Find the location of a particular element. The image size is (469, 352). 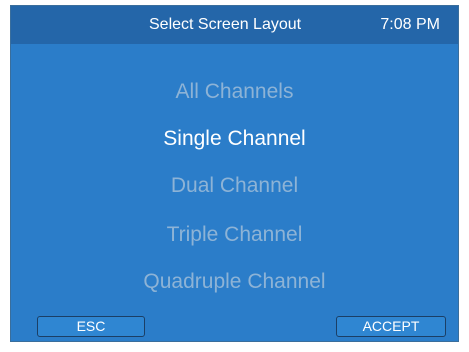

option-single-channel: Single Channel is located at coordinates (234, 139).